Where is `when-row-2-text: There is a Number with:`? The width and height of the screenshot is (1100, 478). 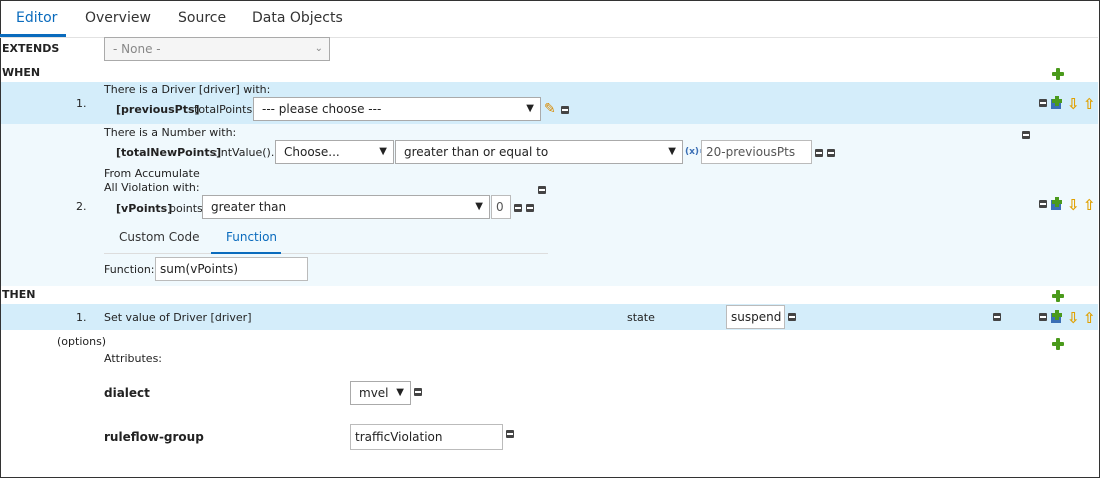 when-row-2-text: There is a Number with: is located at coordinates (170, 132).